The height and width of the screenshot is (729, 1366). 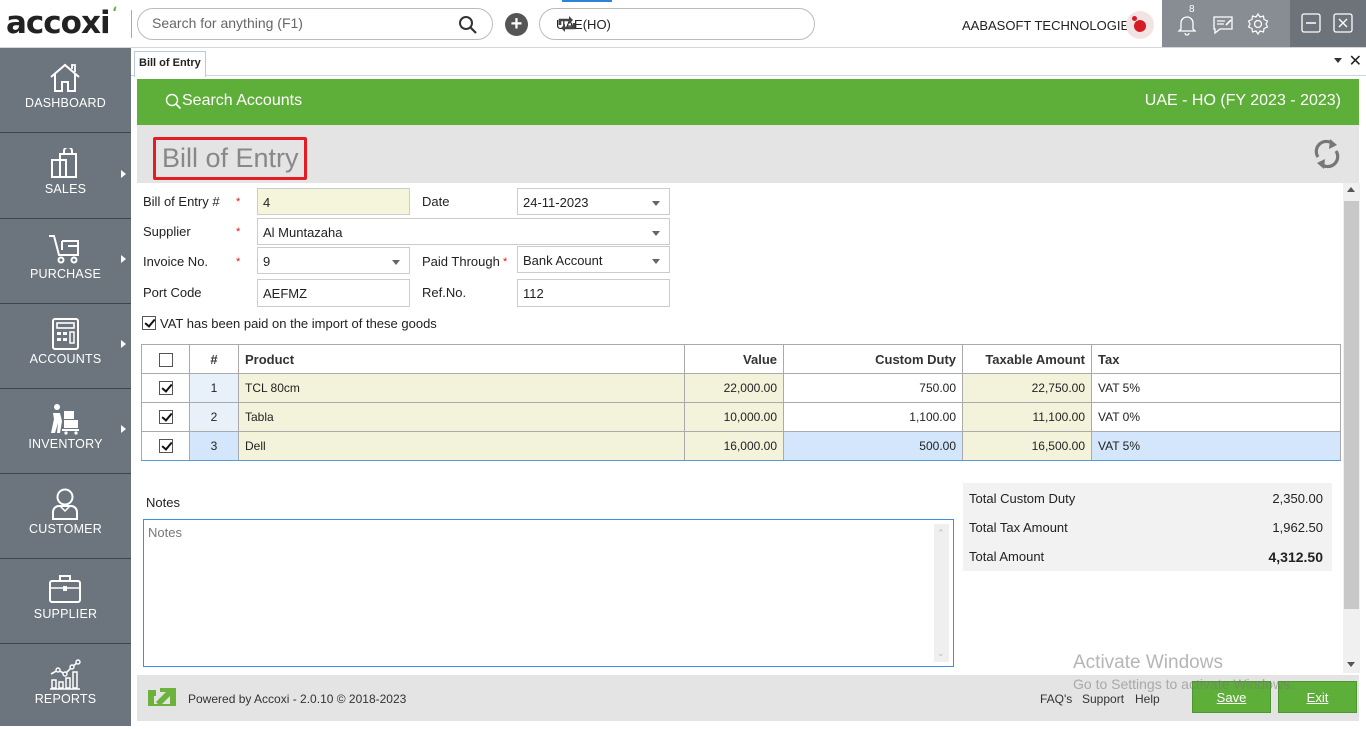 What do you see at coordinates (593, 201) in the screenshot?
I see `date-picker: 24-11-2023` at bounding box center [593, 201].